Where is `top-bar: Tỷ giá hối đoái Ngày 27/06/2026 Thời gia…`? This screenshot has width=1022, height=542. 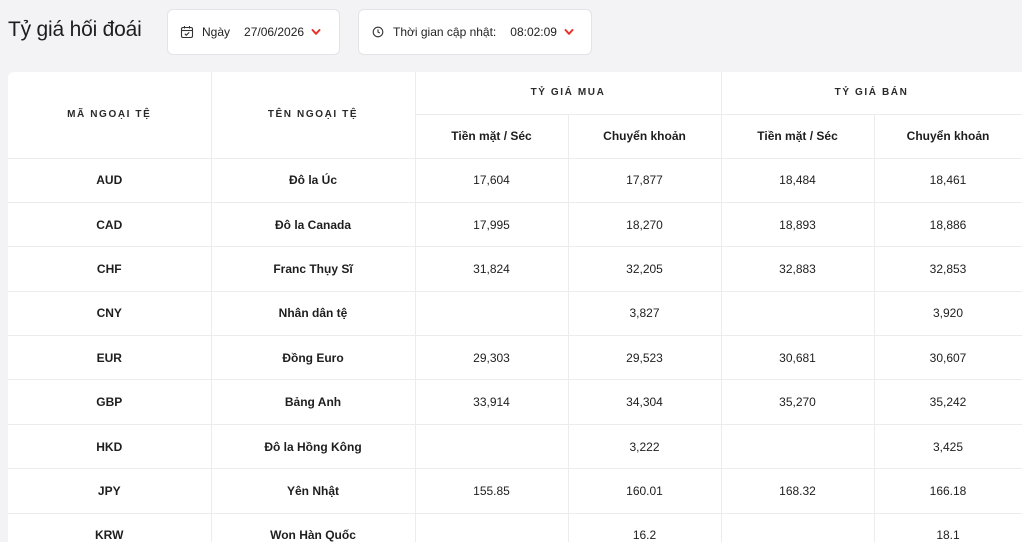
top-bar: Tỷ giá hối đoái Ngày 27/06/2026 Thời gia… is located at coordinates (511, 32).